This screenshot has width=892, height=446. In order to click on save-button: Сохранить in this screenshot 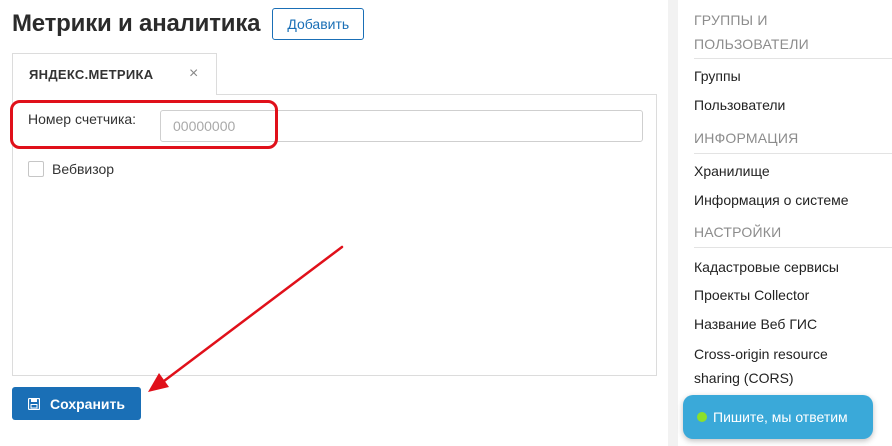, I will do `click(76, 403)`.